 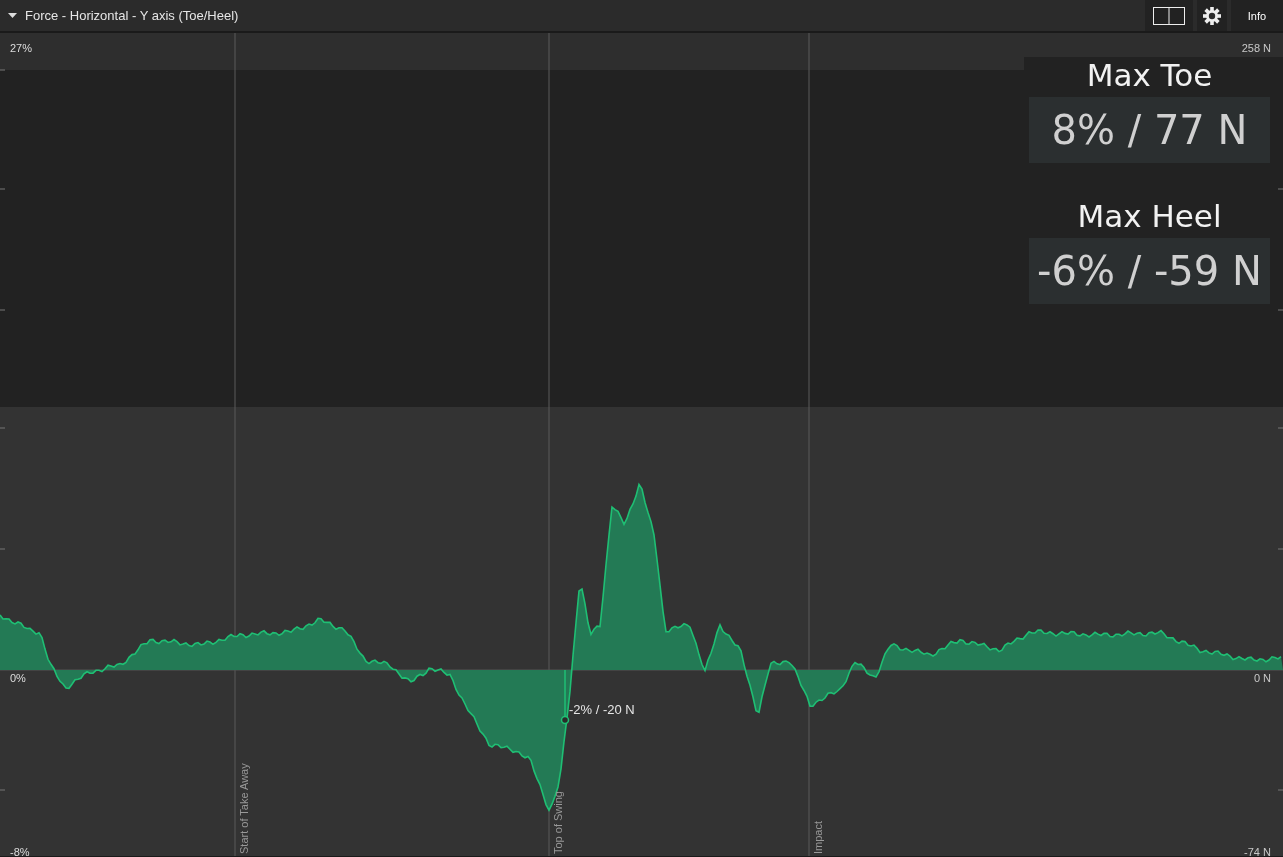 I want to click on axis-label: -74 N, so click(x=1257, y=851).